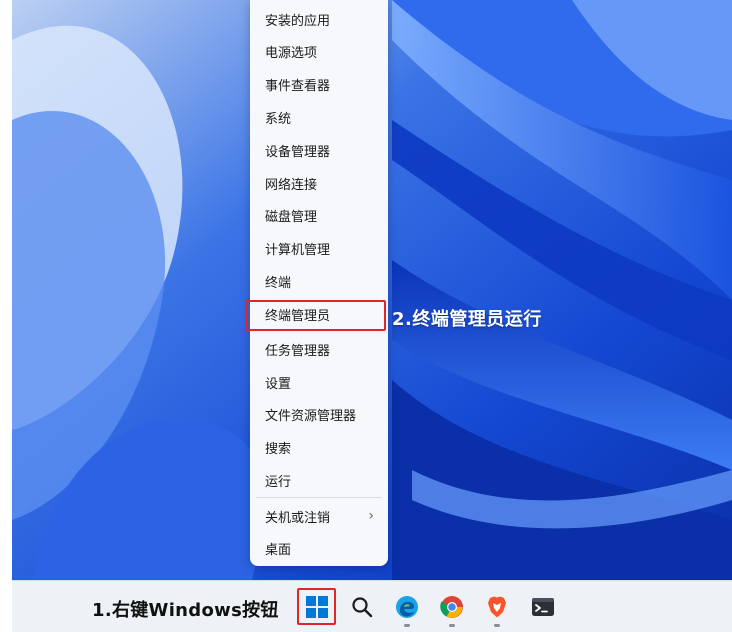  I want to click on menu-item-terminal: 终端, so click(319, 281).